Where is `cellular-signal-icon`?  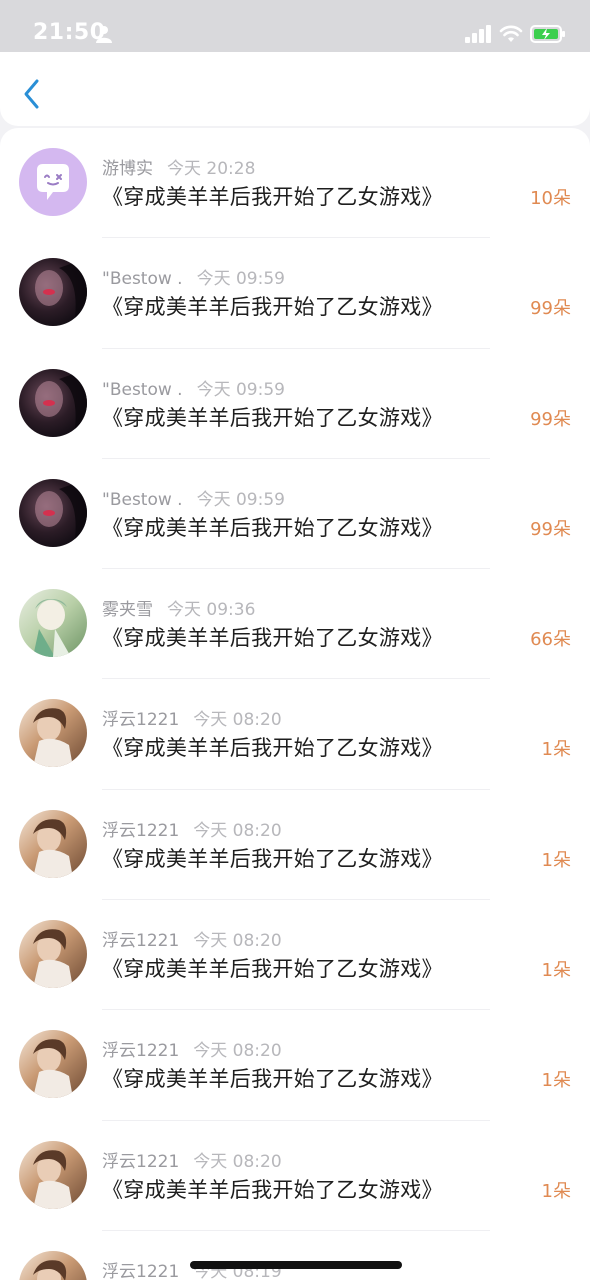
cellular-signal-icon is located at coordinates (478, 34).